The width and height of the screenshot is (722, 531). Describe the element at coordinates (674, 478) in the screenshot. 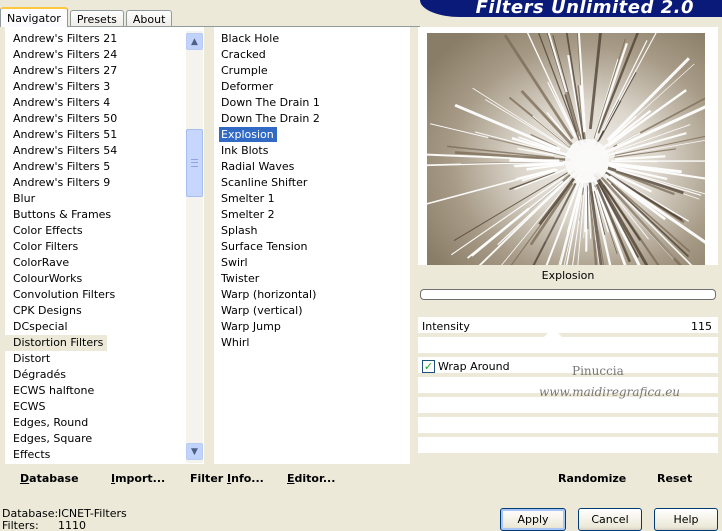

I see `reset-button: Reset` at that location.